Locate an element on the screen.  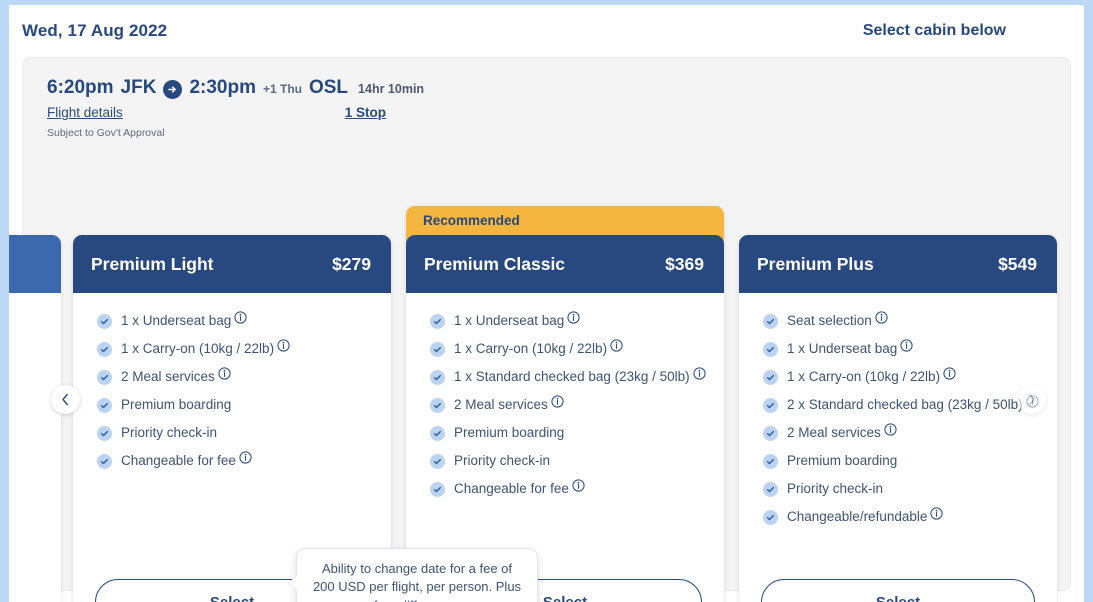
chevron-right-icon is located at coordinates (1031, 399).